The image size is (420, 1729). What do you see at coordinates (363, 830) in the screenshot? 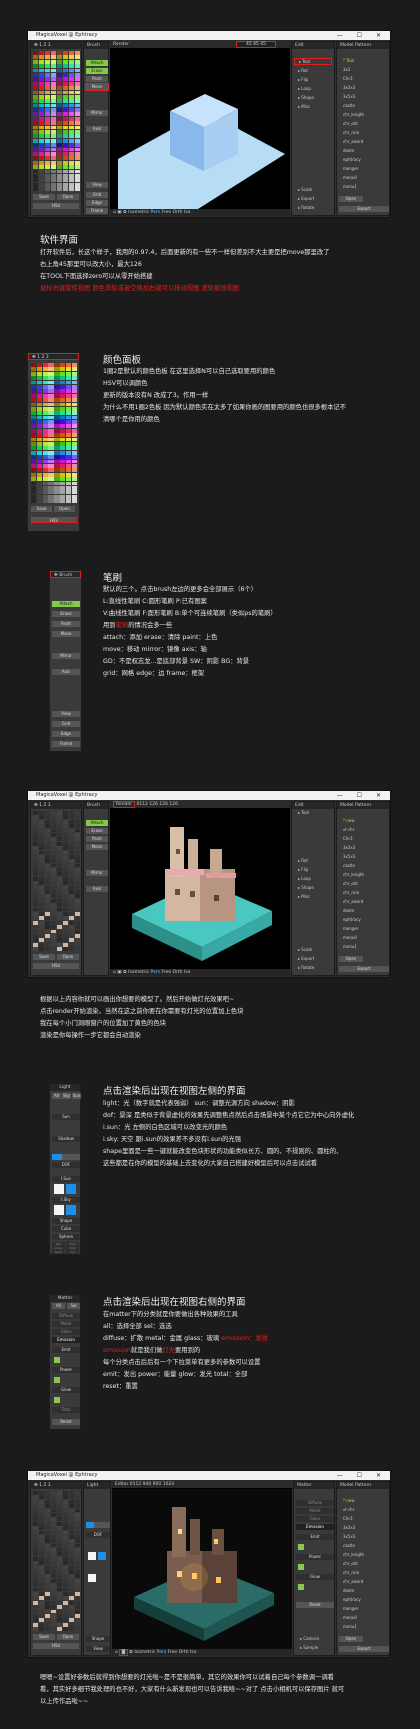
I see `model-list-item: ♂ chr` at bounding box center [363, 830].